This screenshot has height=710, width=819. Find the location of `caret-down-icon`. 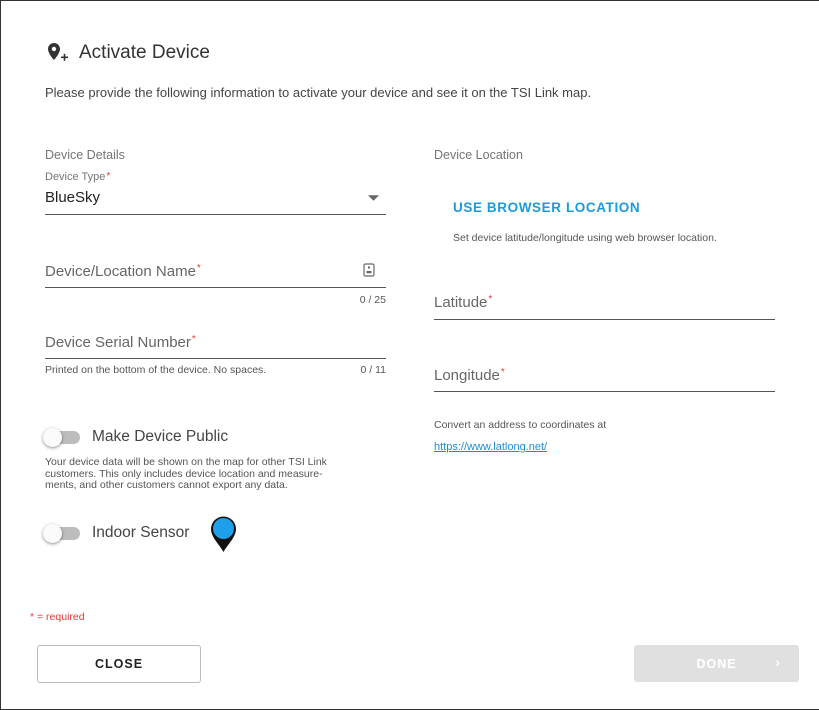

caret-down-icon is located at coordinates (373, 198).